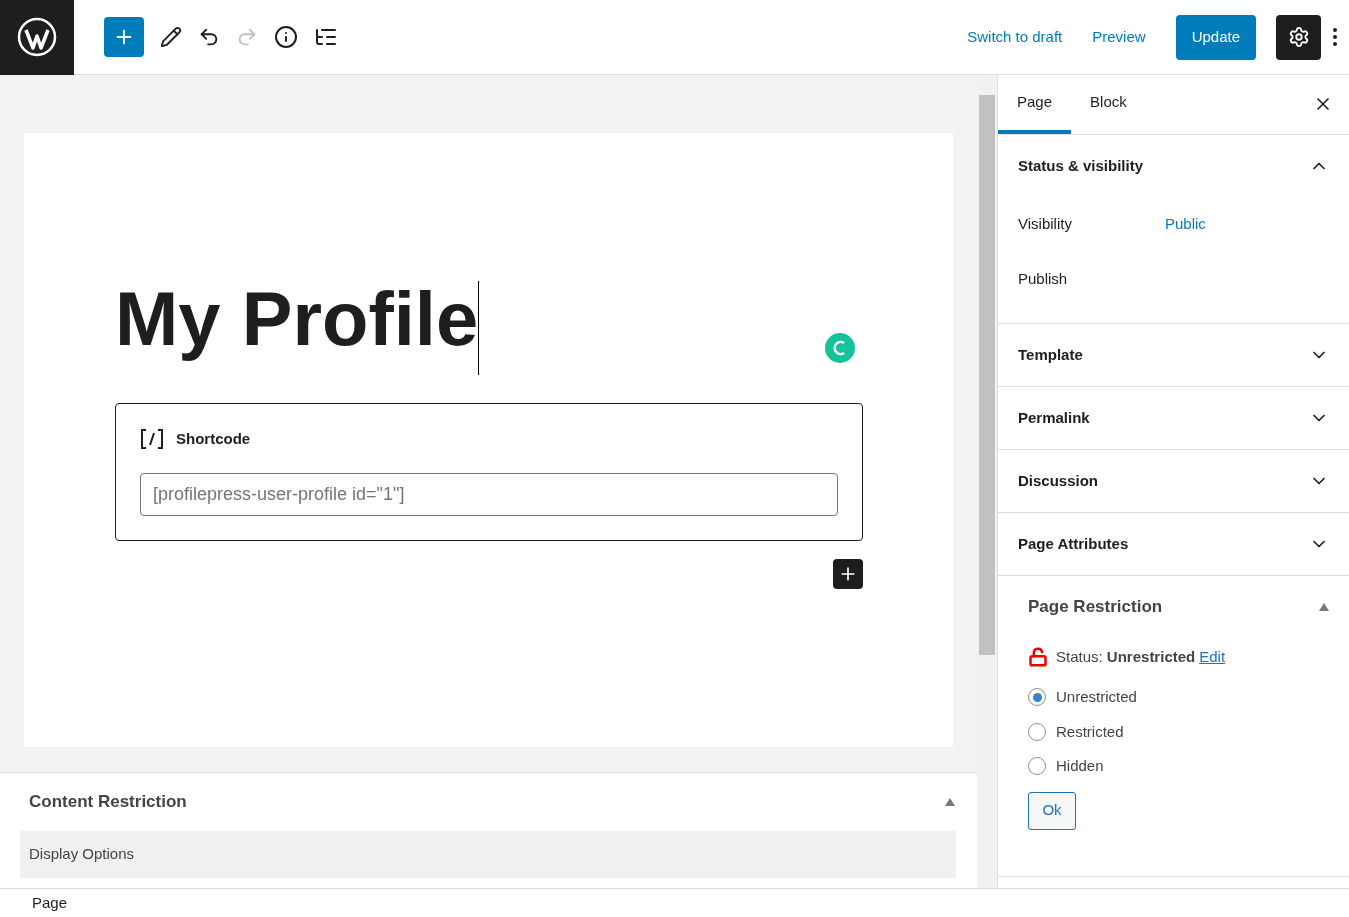  I want to click on shortcode-input: [profilepress-user-profile id="1"], so click(489, 494).